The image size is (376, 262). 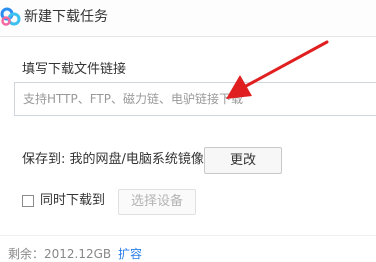 I want to click on title-bar: 新建下载任务, so click(x=188, y=18).